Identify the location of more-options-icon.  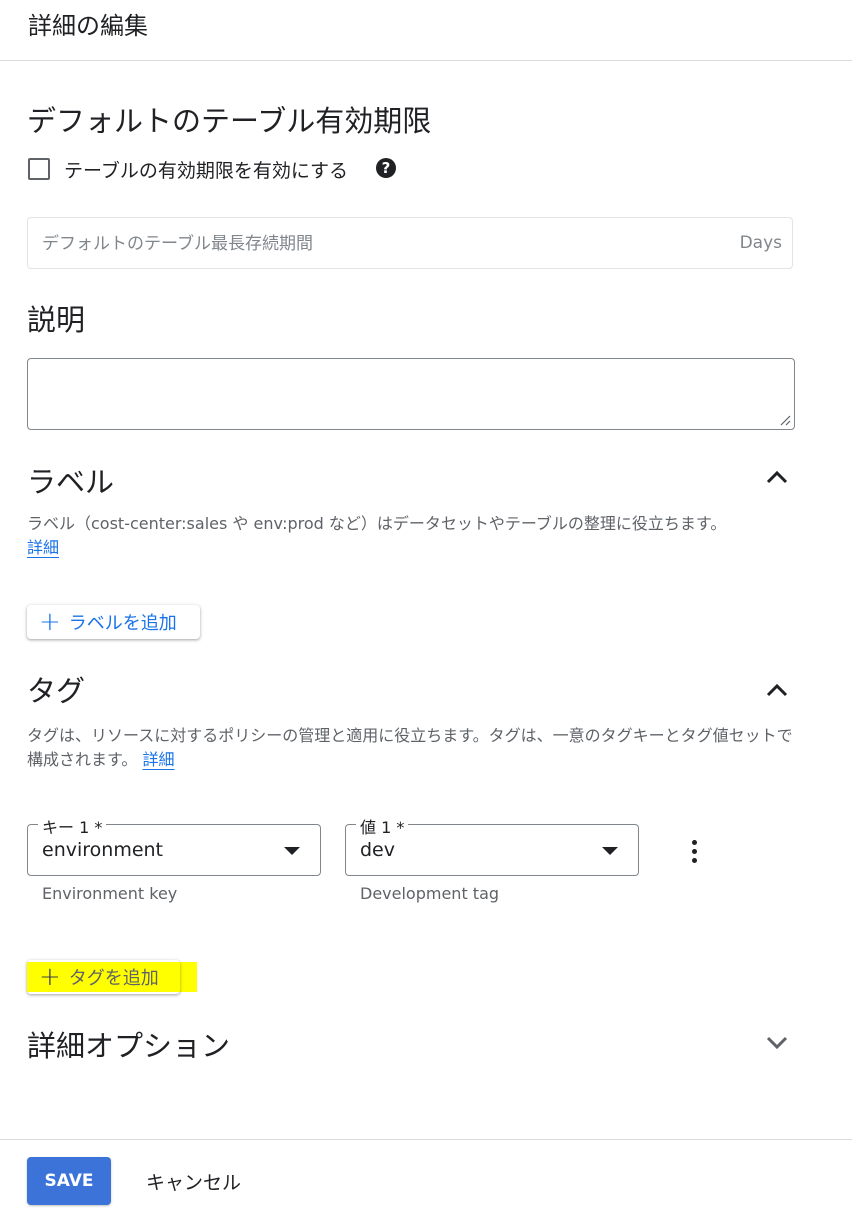
(694, 852).